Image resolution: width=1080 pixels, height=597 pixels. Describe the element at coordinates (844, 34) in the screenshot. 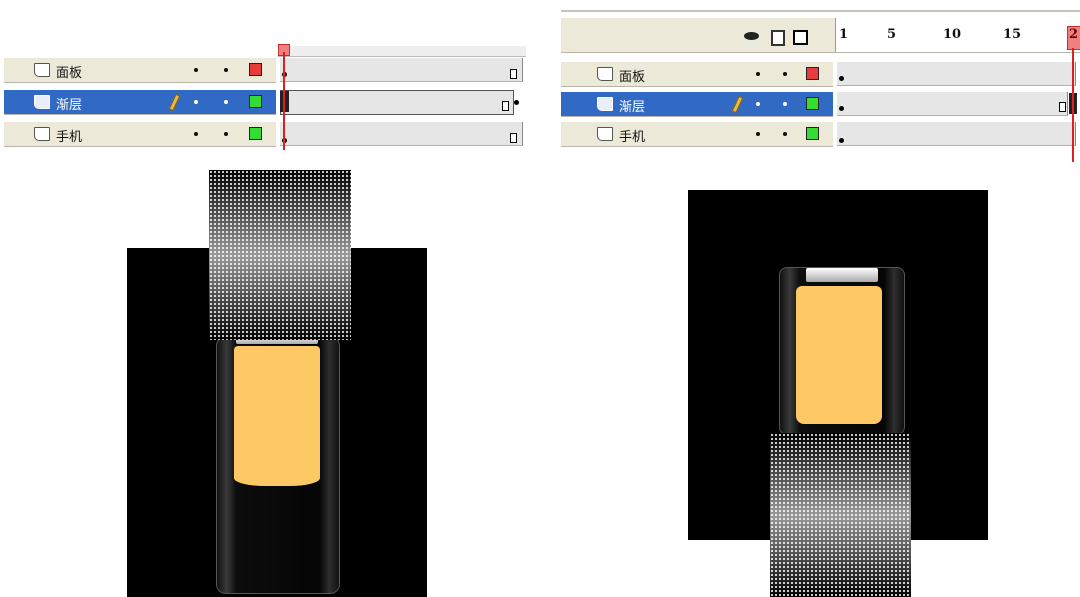

I see `frame-number: 1` at that location.